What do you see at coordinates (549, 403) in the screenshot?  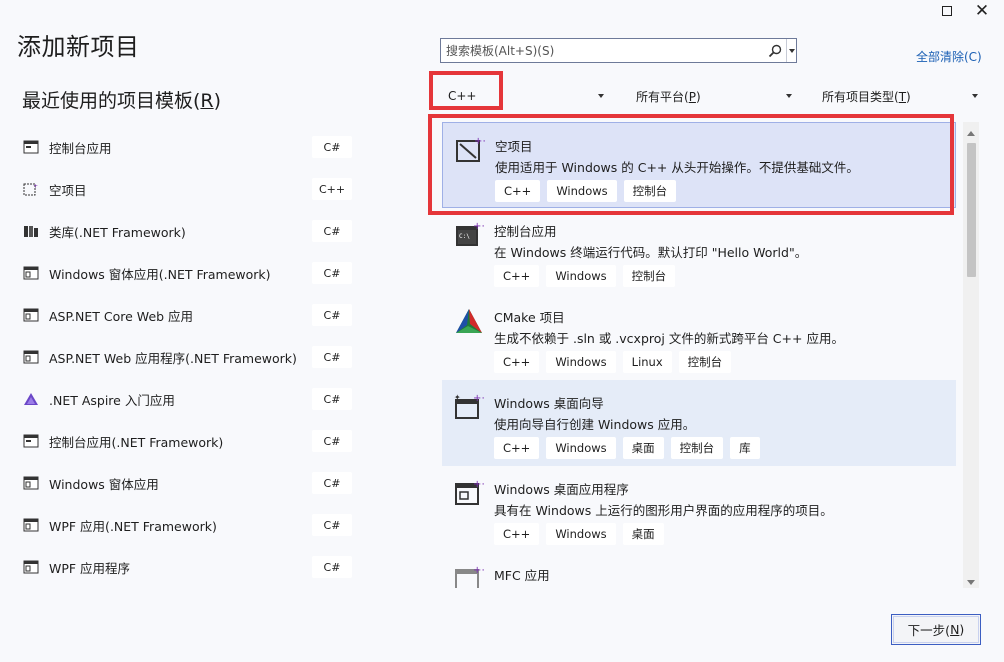 I see `template-title: Windows 桌面向导` at bounding box center [549, 403].